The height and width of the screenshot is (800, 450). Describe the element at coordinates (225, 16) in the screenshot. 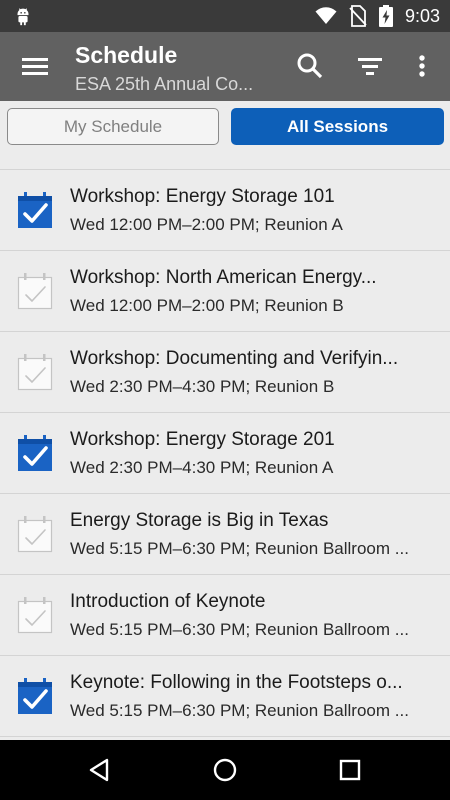

I see `status-bar: 9:03` at that location.